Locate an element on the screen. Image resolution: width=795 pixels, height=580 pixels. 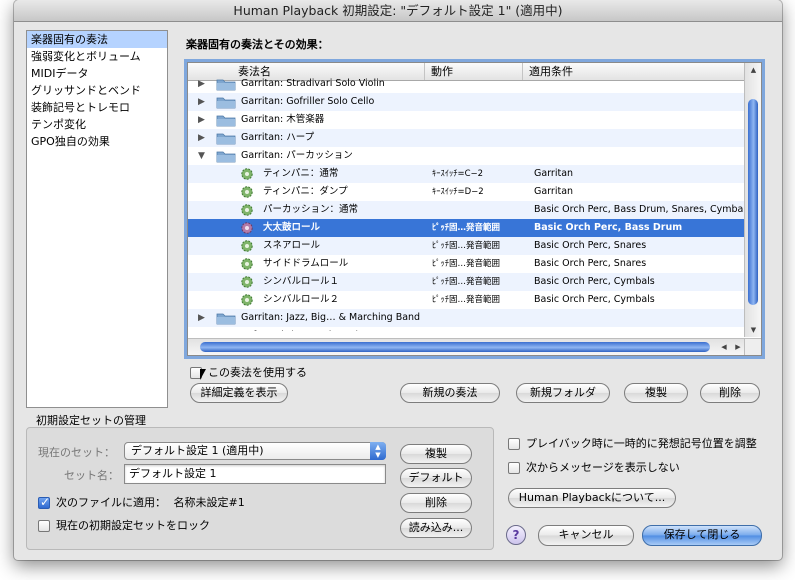
lock-label: 現在の初期設定セットをロック is located at coordinates (133, 525).